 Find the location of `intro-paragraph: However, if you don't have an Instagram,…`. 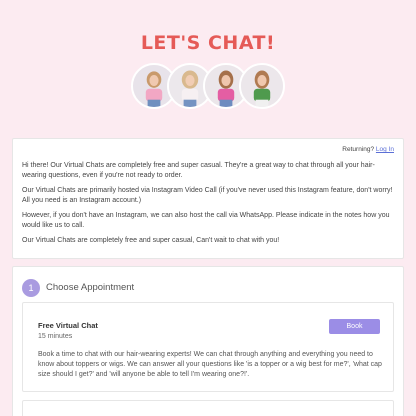

intro-paragraph: However, if you don't have an Instagram,… is located at coordinates (206, 220).